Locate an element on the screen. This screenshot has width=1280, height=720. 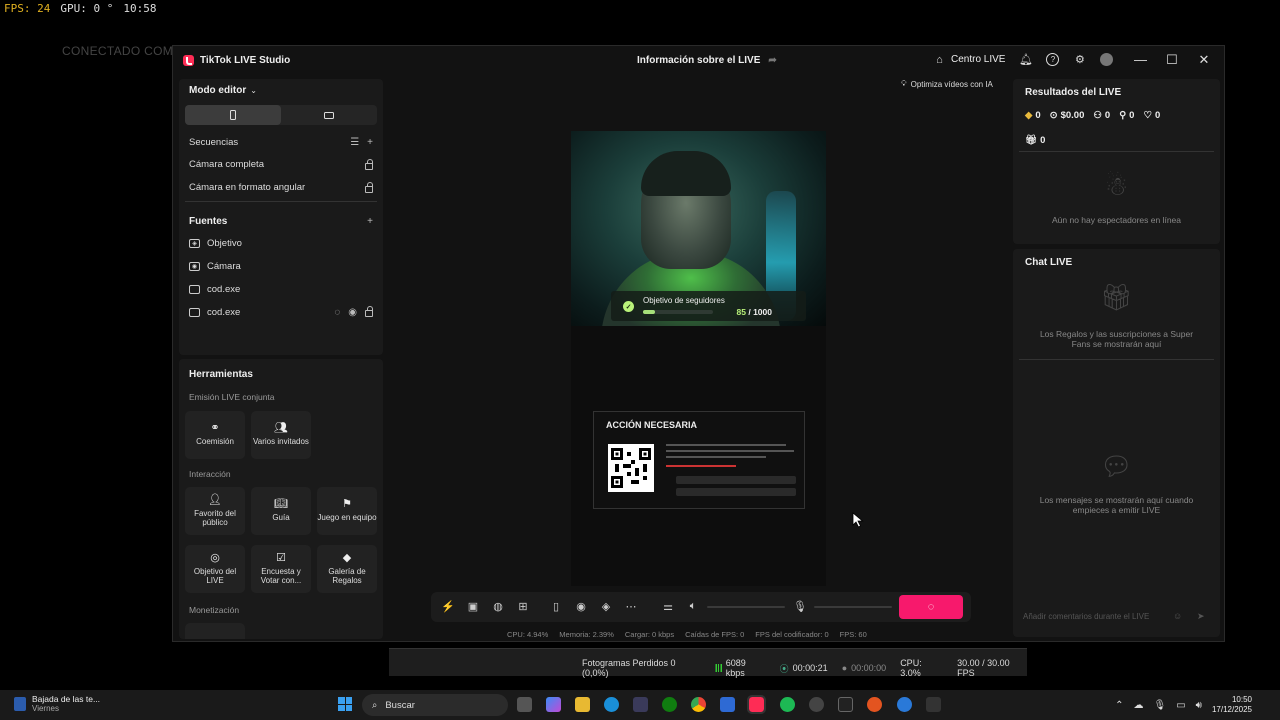
source-item: ◈ Objetivo is located at coordinates (281, 243).